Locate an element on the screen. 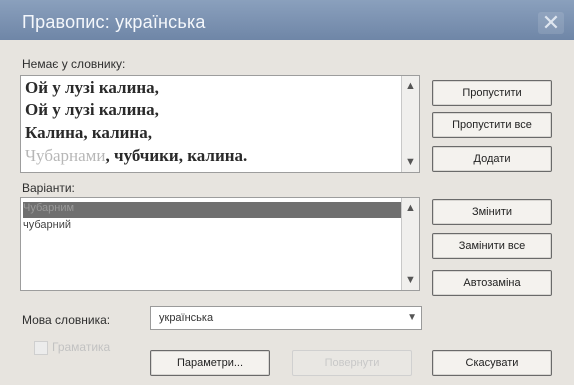  text-line-1: Ой у лузі калина, is located at coordinates (92, 87).